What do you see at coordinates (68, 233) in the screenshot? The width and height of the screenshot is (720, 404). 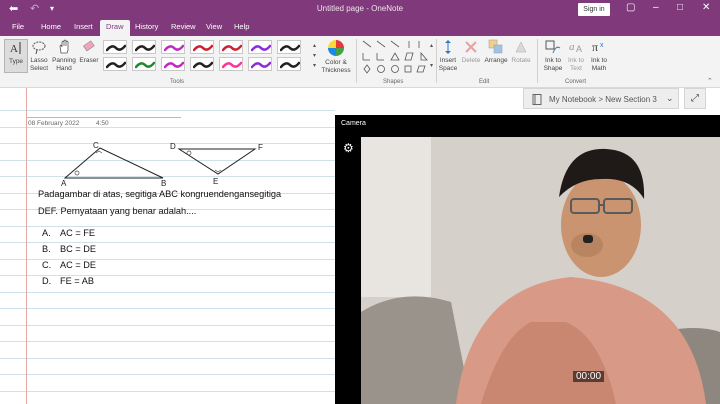 I see `option-a: A. AC = FE` at bounding box center [68, 233].